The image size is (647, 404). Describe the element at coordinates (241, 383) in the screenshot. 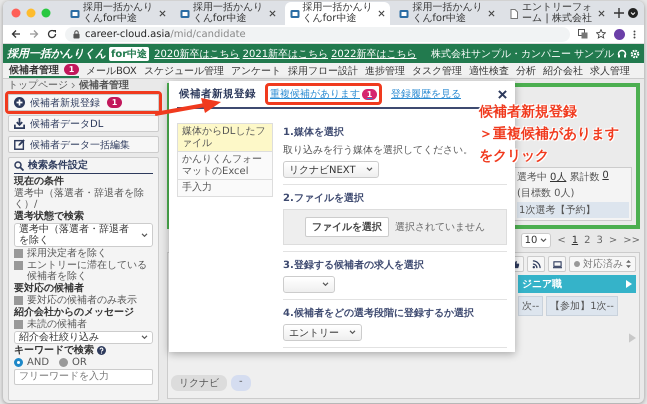

I see `tag: -` at that location.